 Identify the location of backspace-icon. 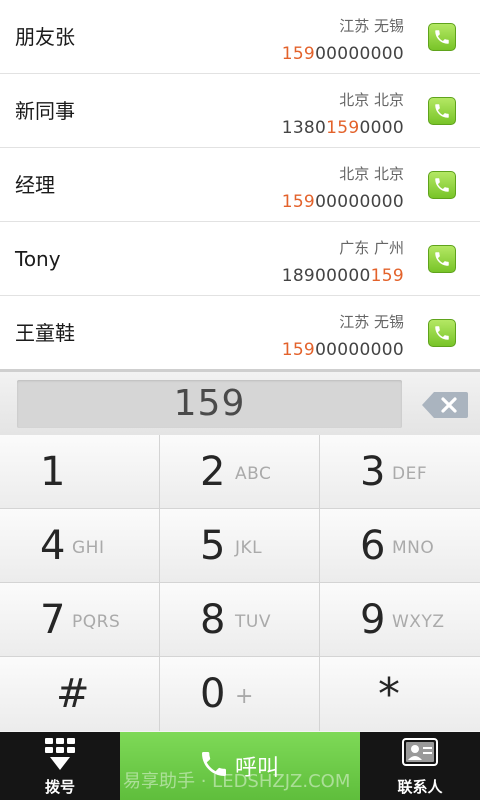
(445, 405).